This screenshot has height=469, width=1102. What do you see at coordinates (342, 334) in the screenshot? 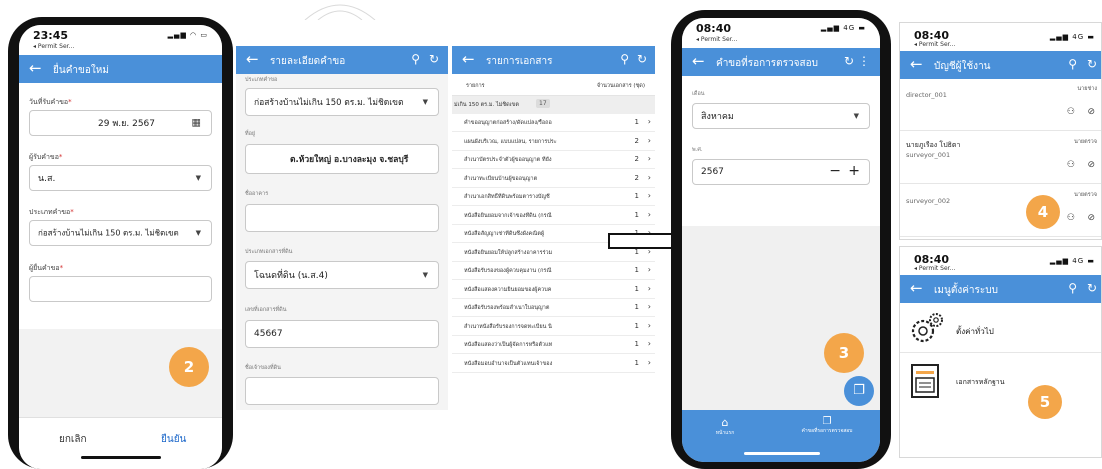
I see `deed-number-input: 45667` at bounding box center [342, 334].